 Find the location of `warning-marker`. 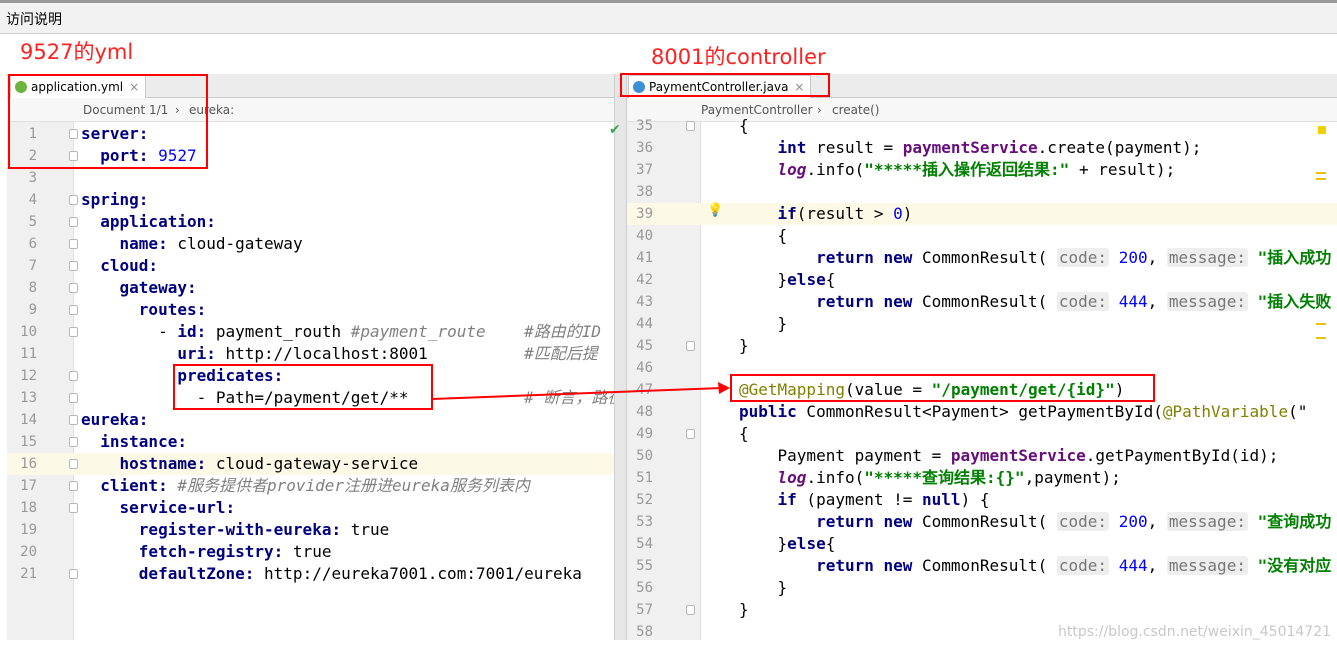

warning-marker is located at coordinates (1322, 130).